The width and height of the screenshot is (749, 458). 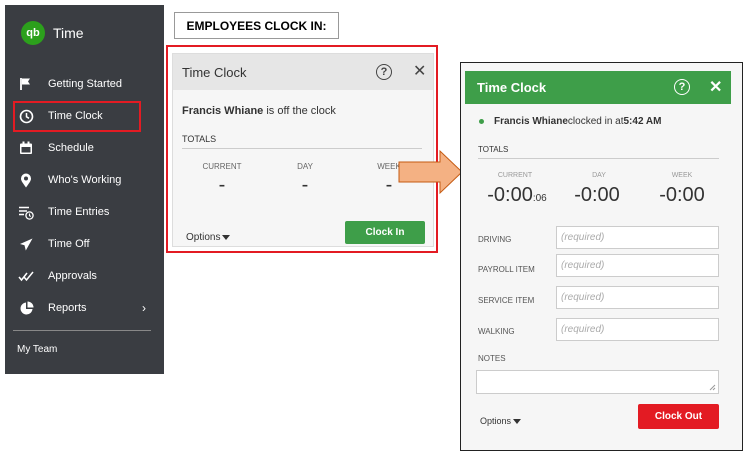 I want to click on walking-label: WALKING, so click(x=496, y=331).